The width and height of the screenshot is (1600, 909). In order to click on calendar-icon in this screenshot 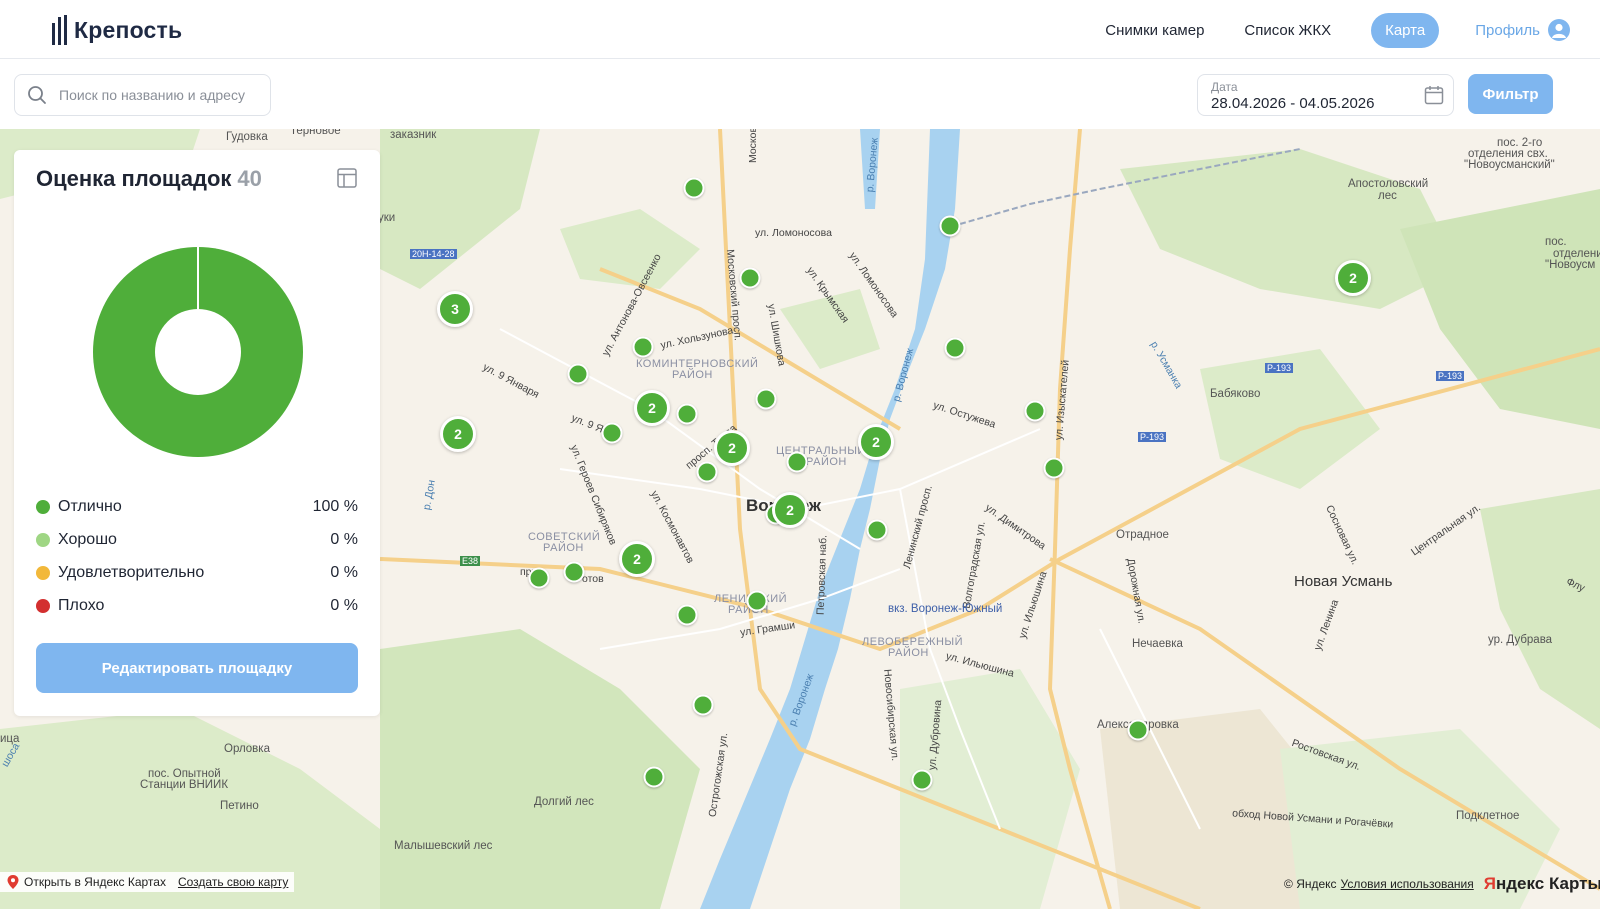, I will do `click(1434, 95)`.